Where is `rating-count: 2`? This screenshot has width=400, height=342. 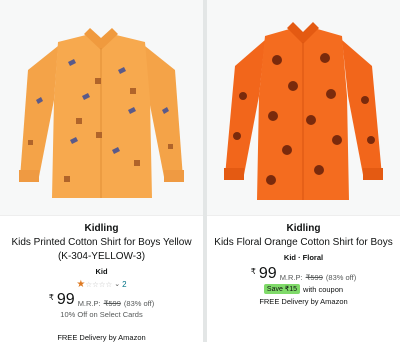 rating-count: 2 is located at coordinates (124, 284).